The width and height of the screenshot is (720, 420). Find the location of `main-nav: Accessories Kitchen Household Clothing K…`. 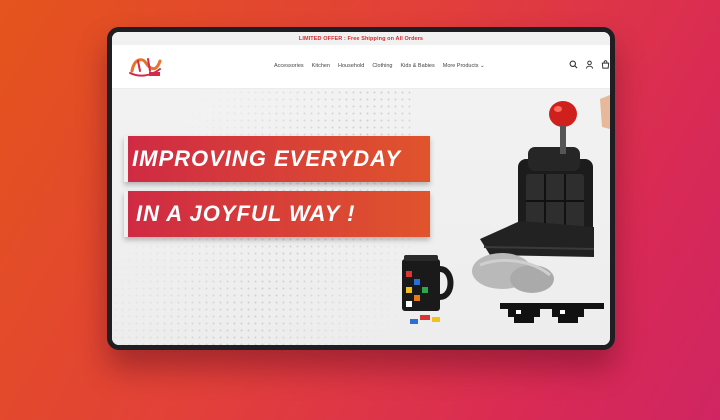

main-nav: Accessories Kitchen Household Clothing K… is located at coordinates (379, 66).